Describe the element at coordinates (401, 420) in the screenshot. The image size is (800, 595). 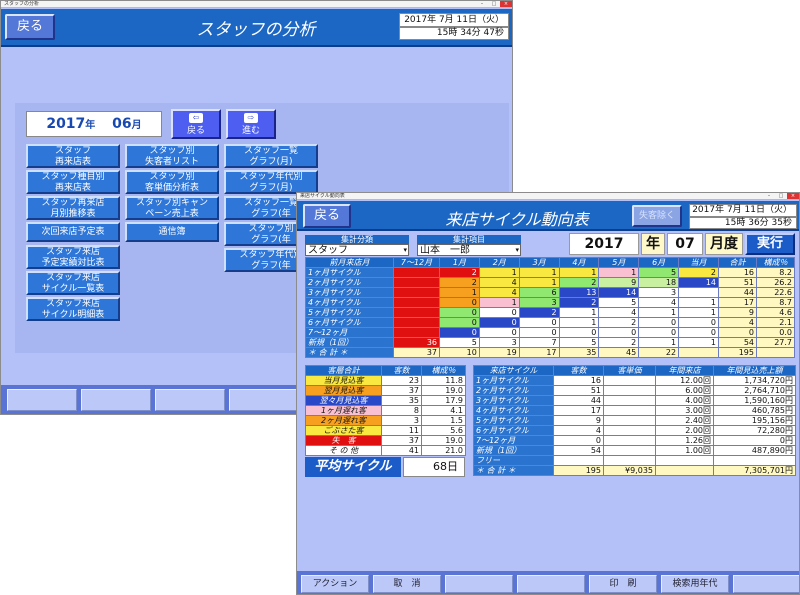
I see `segment-cell: 3` at that location.